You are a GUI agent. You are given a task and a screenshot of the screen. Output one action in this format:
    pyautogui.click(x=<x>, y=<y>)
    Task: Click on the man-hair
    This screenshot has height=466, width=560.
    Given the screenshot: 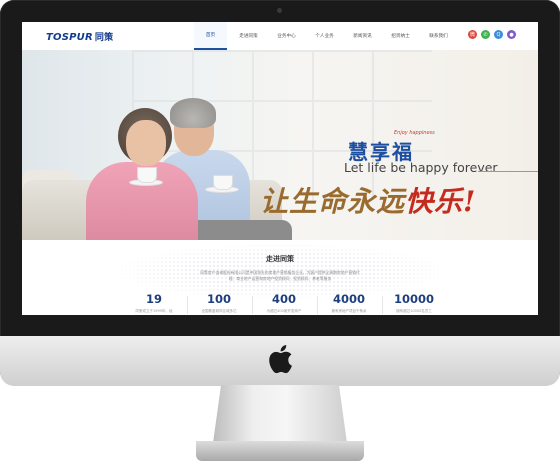 What is the action you would take?
    pyautogui.click(x=193, y=113)
    